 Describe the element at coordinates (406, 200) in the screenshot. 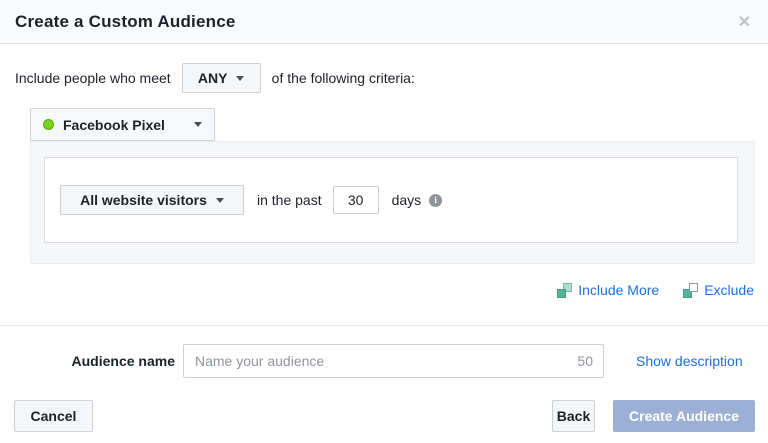

I see `days-label: days` at that location.